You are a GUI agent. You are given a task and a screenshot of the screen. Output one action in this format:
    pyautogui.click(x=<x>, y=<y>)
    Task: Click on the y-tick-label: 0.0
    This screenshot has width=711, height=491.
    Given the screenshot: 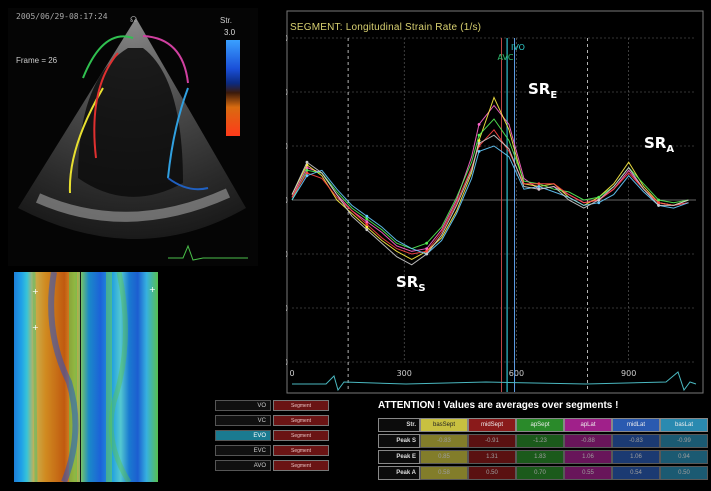 What is the action you would take?
    pyautogui.click(x=287, y=200)
    